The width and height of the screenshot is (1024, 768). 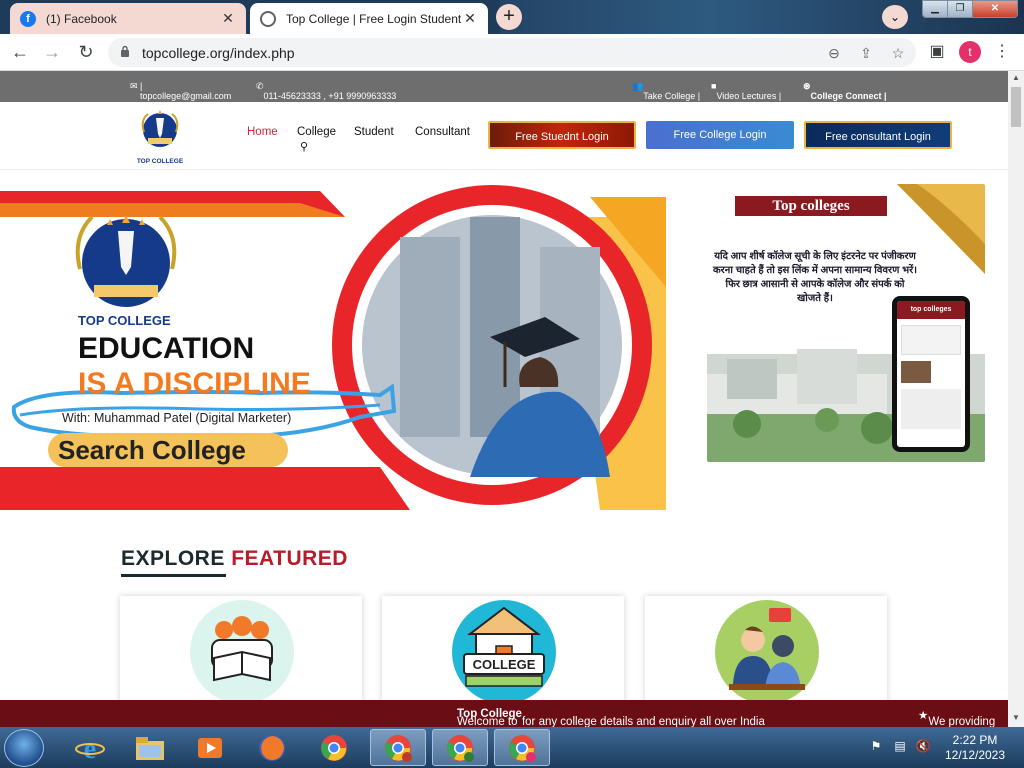 I want to click on phone-contact: ✆ 011-45623333 , +91 9990963333, so click(x=326, y=91).